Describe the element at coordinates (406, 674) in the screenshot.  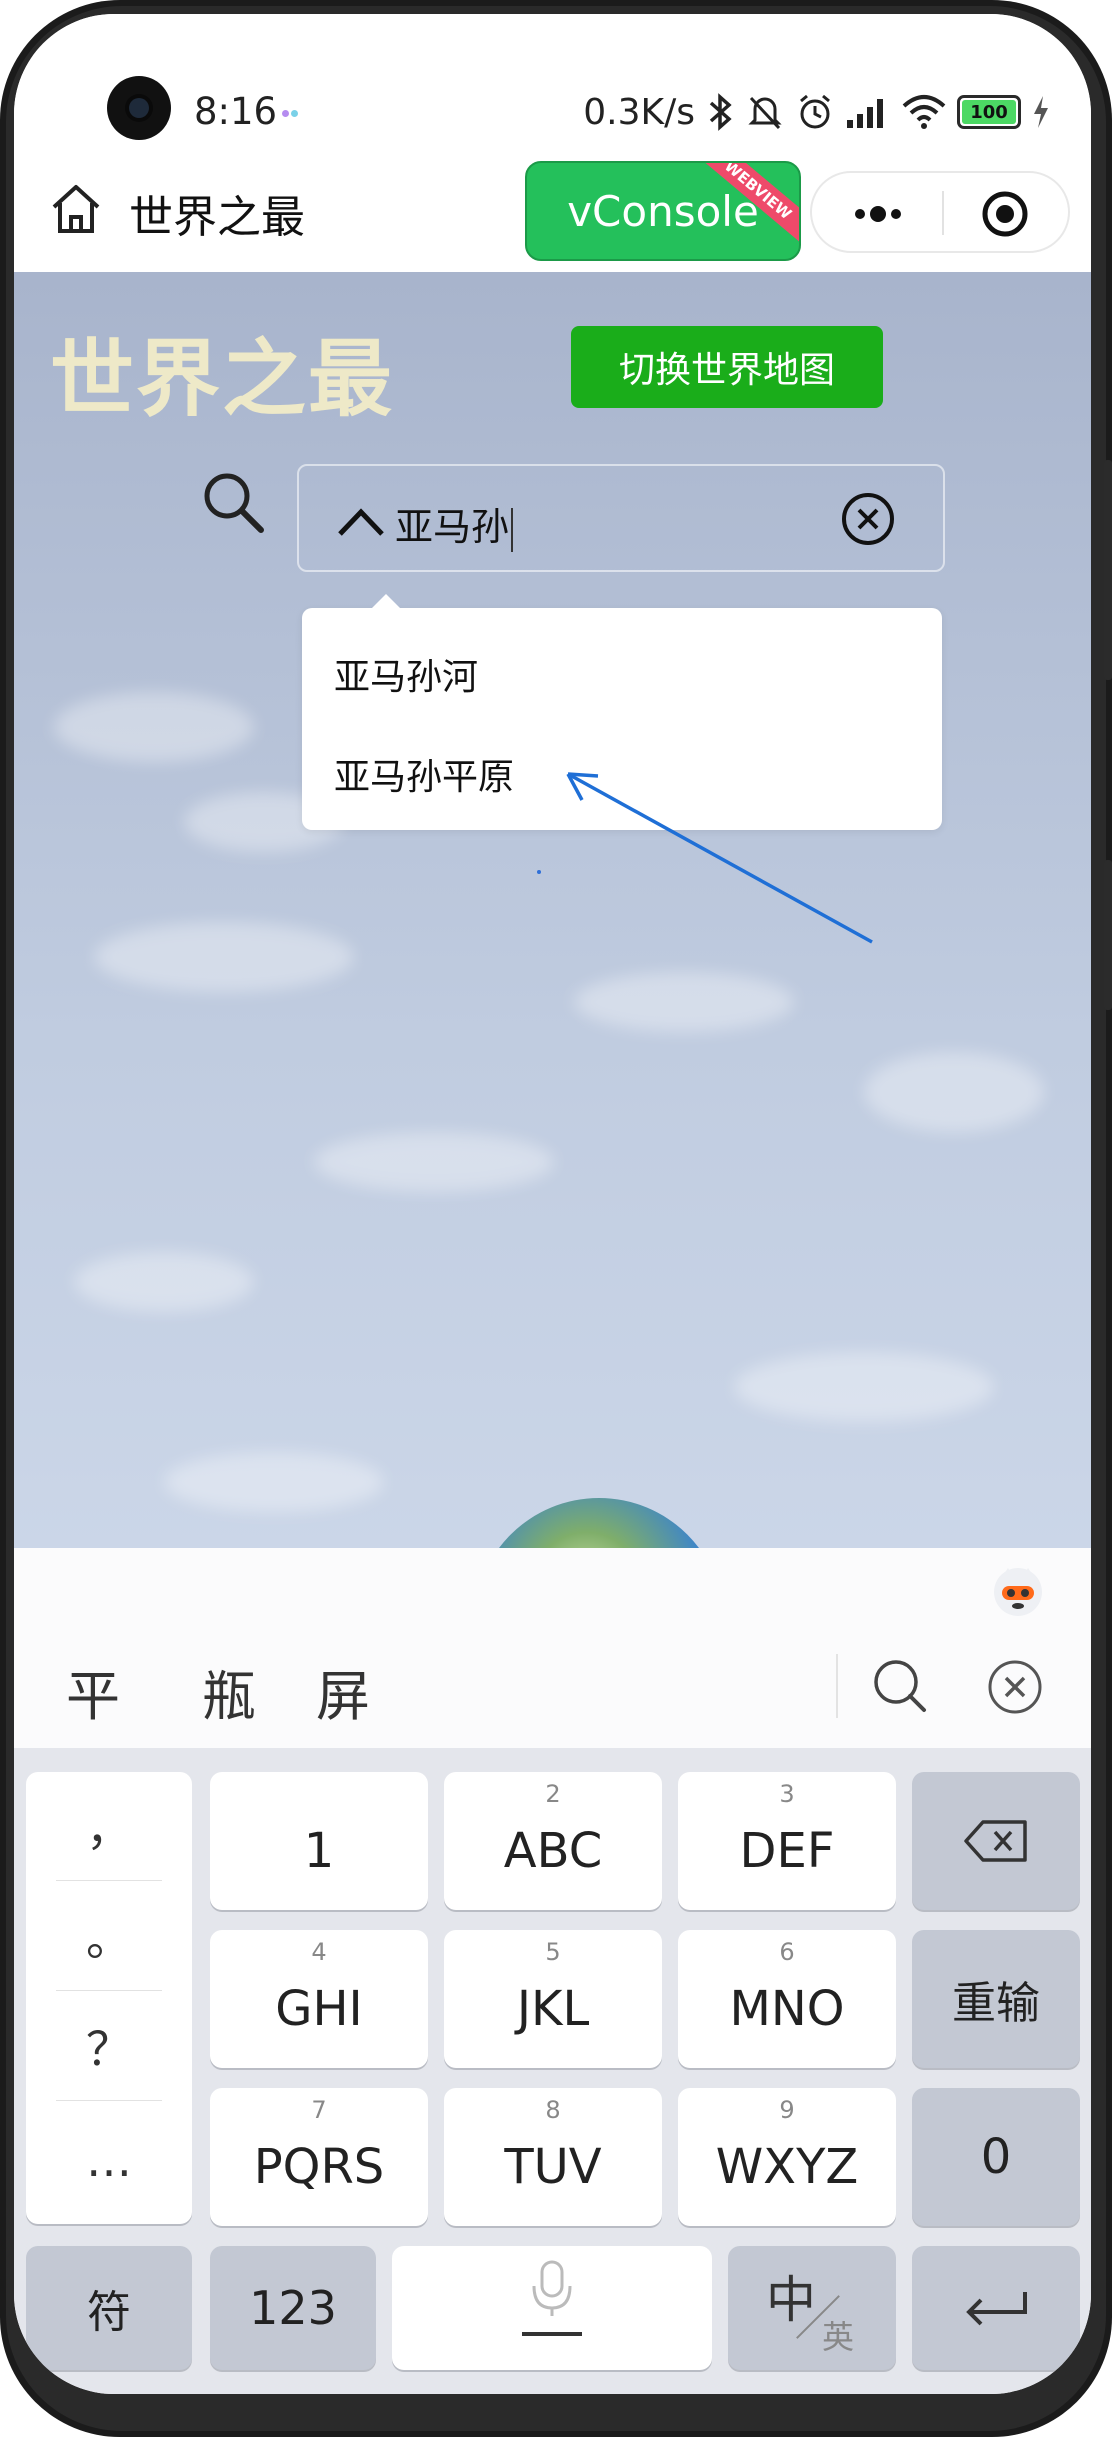
I see `suggestion-item: 亚马孙河` at that location.